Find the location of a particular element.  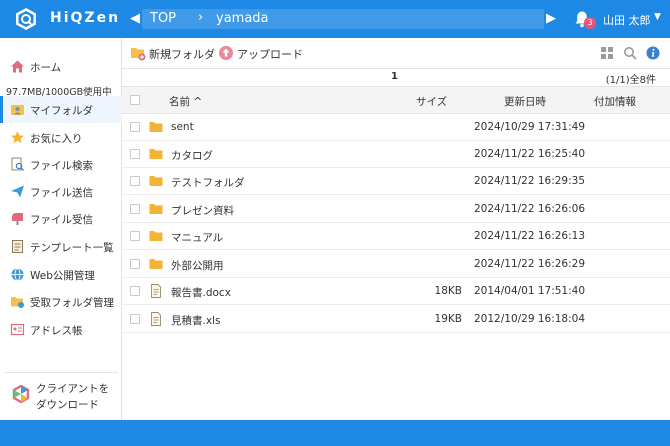

search-icon is located at coordinates (630, 53).